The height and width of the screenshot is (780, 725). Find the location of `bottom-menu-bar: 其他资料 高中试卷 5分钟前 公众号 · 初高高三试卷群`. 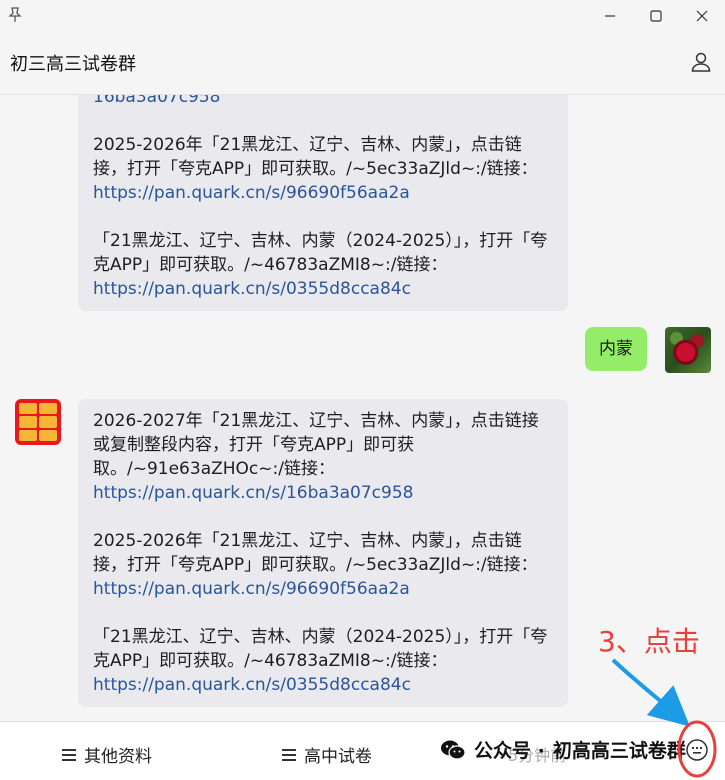

bottom-menu-bar: 其他资料 高中试卷 5分钟前 公众号 · 初高高三试卷群 is located at coordinates (362, 750).